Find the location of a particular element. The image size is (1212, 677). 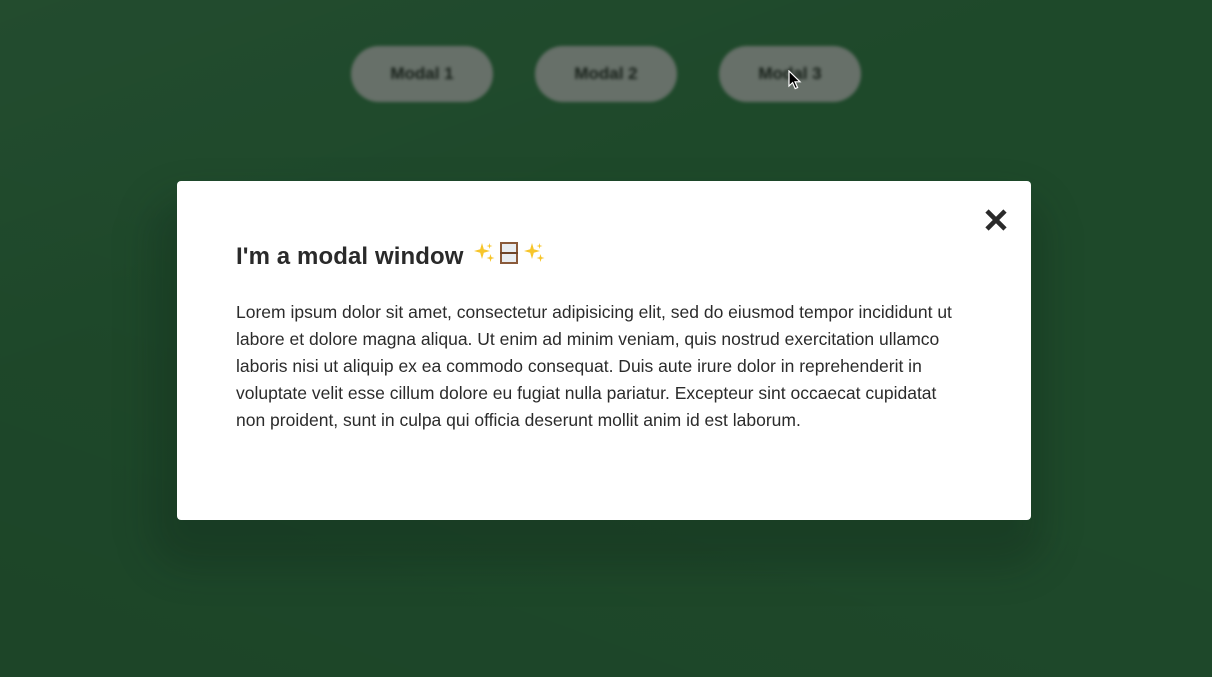

modal-title-text: I'm a modal window is located at coordinates (350, 256).